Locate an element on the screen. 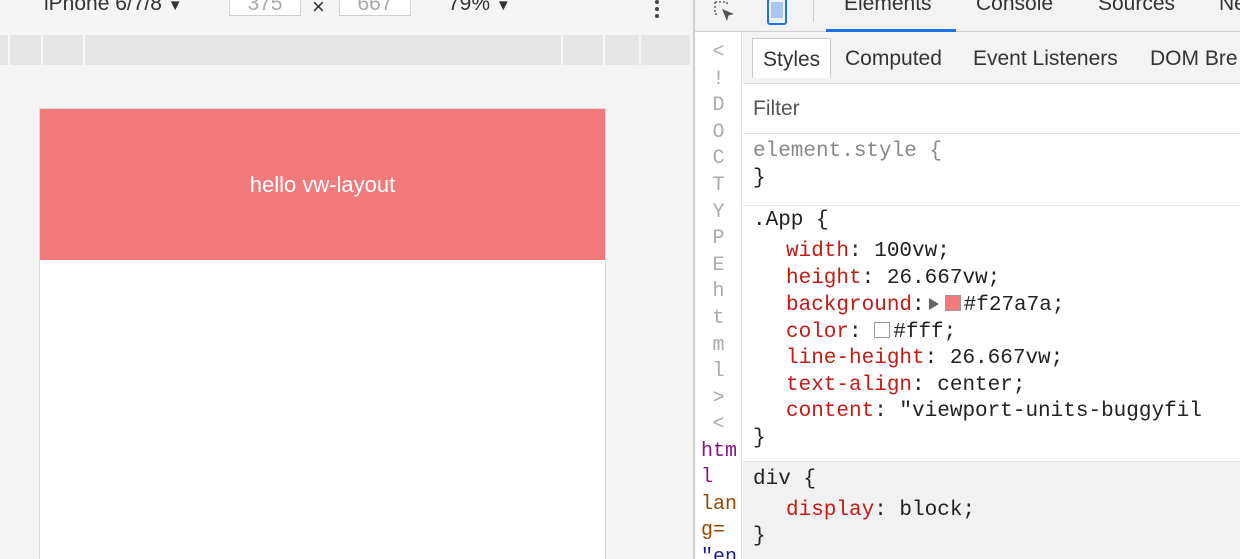  sidebar-tabbar: Styles Computed Event Listeners DOM Bre is located at coordinates (991, 58).